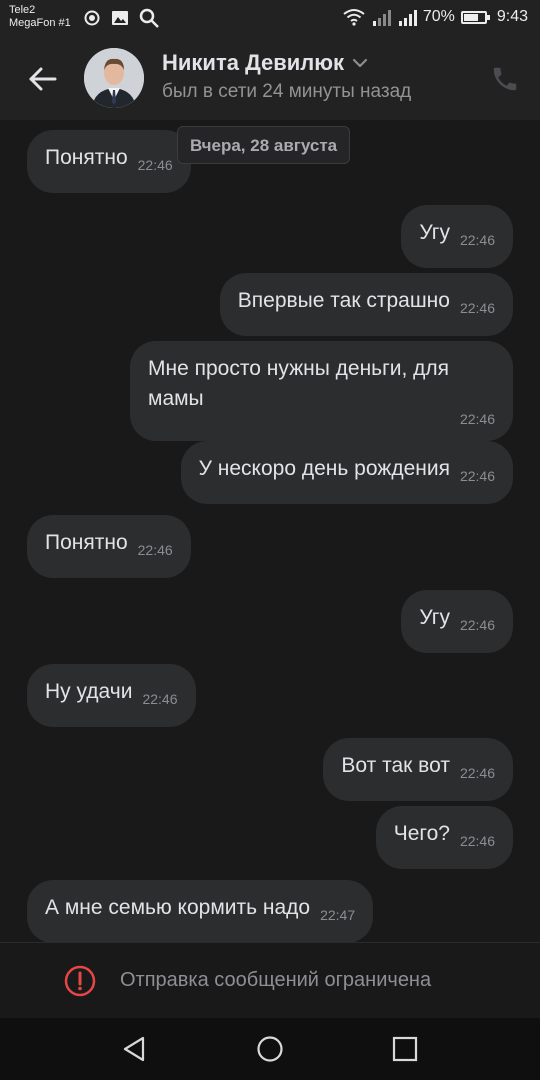 The image size is (540, 1080). I want to click on carrier-info: Tele2 MegaFon #1, so click(40, 17).